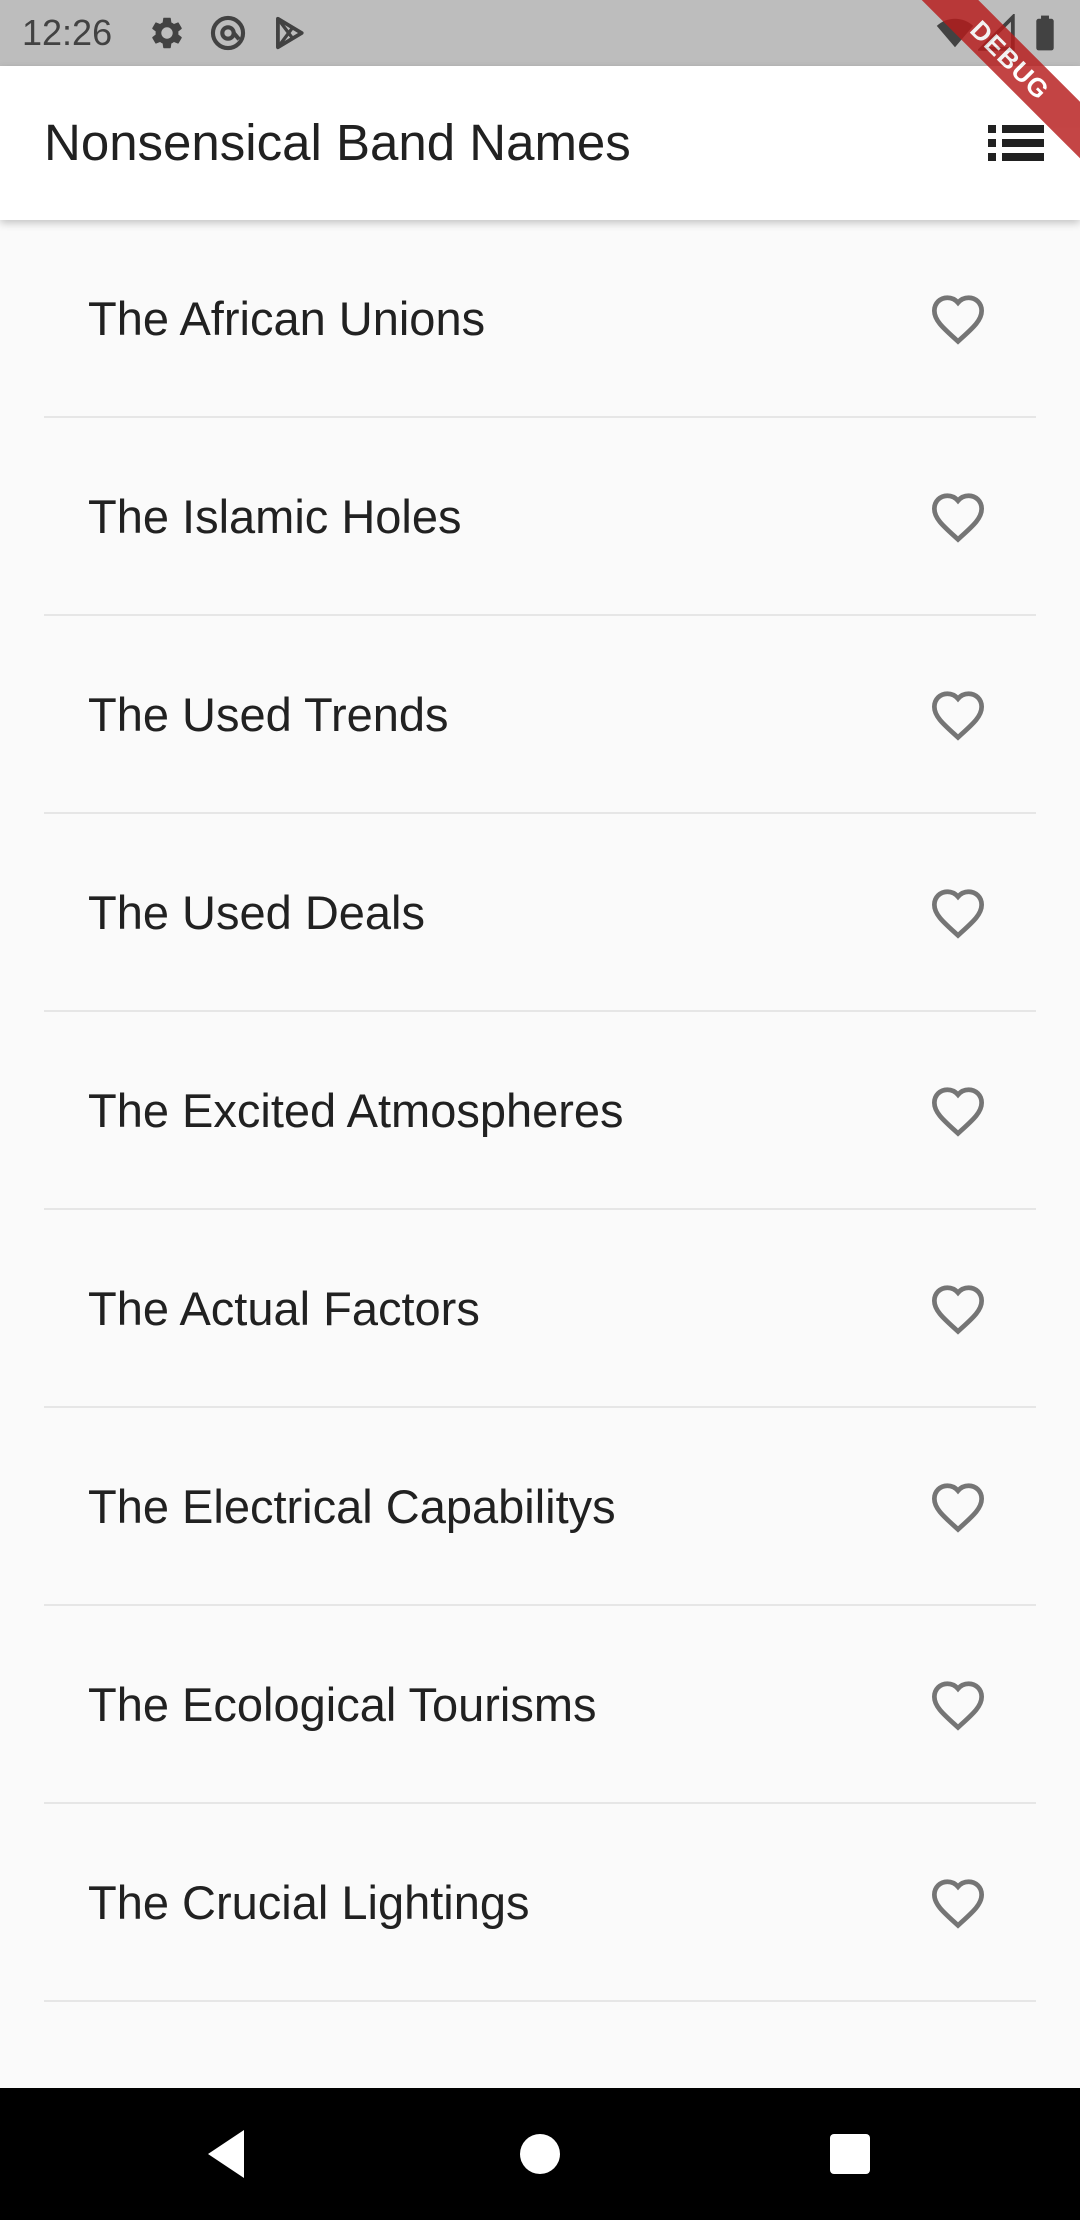 This screenshot has height=2220, width=1080. Describe the element at coordinates (256, 912) in the screenshot. I see `list-item-label: The Used Deals` at that location.